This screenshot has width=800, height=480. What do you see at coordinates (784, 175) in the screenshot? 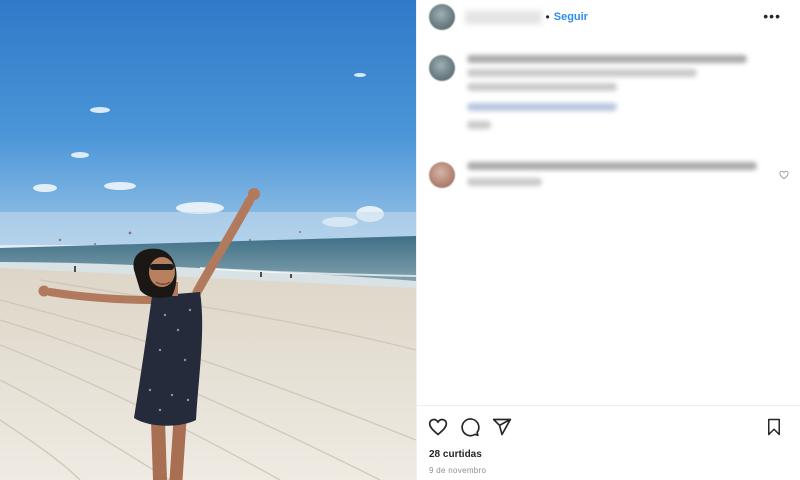
I see `comment-like-icon` at bounding box center [784, 175].